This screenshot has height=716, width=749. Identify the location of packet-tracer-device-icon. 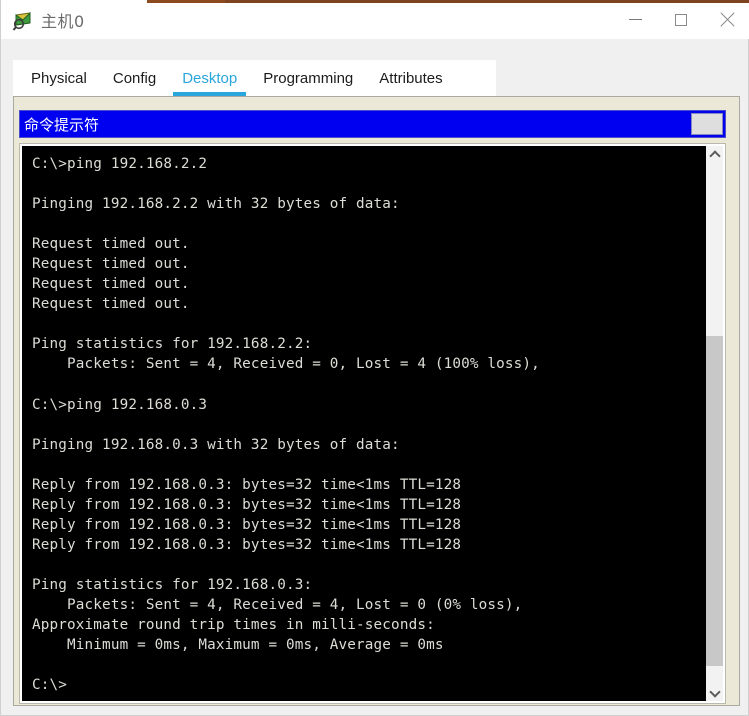
(23, 21).